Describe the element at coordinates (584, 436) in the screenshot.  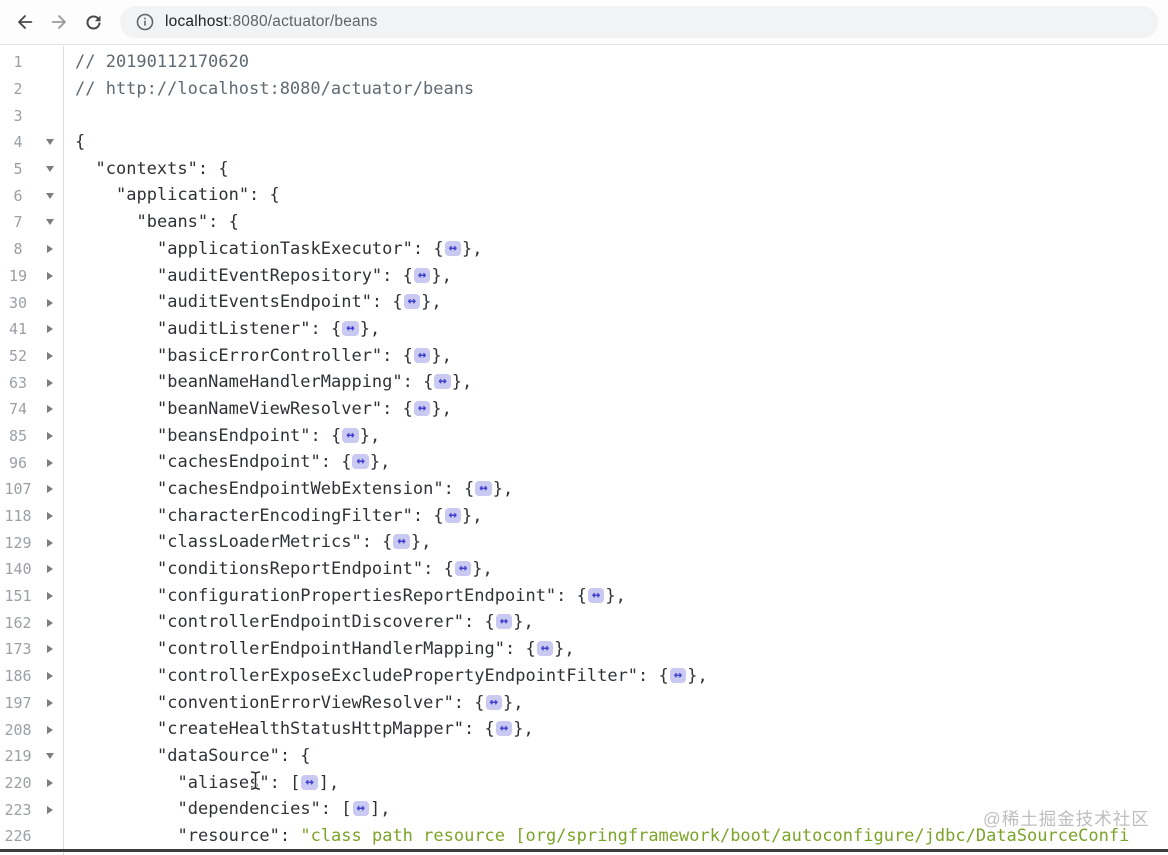
I see `code-line: 85 "beansEndpoint": {↔},` at that location.